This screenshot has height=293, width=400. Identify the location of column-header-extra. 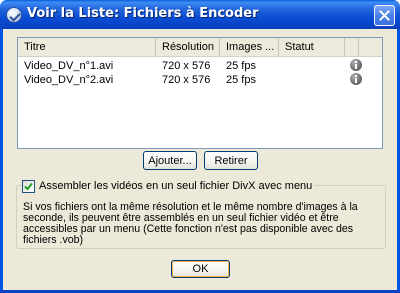
(352, 47).